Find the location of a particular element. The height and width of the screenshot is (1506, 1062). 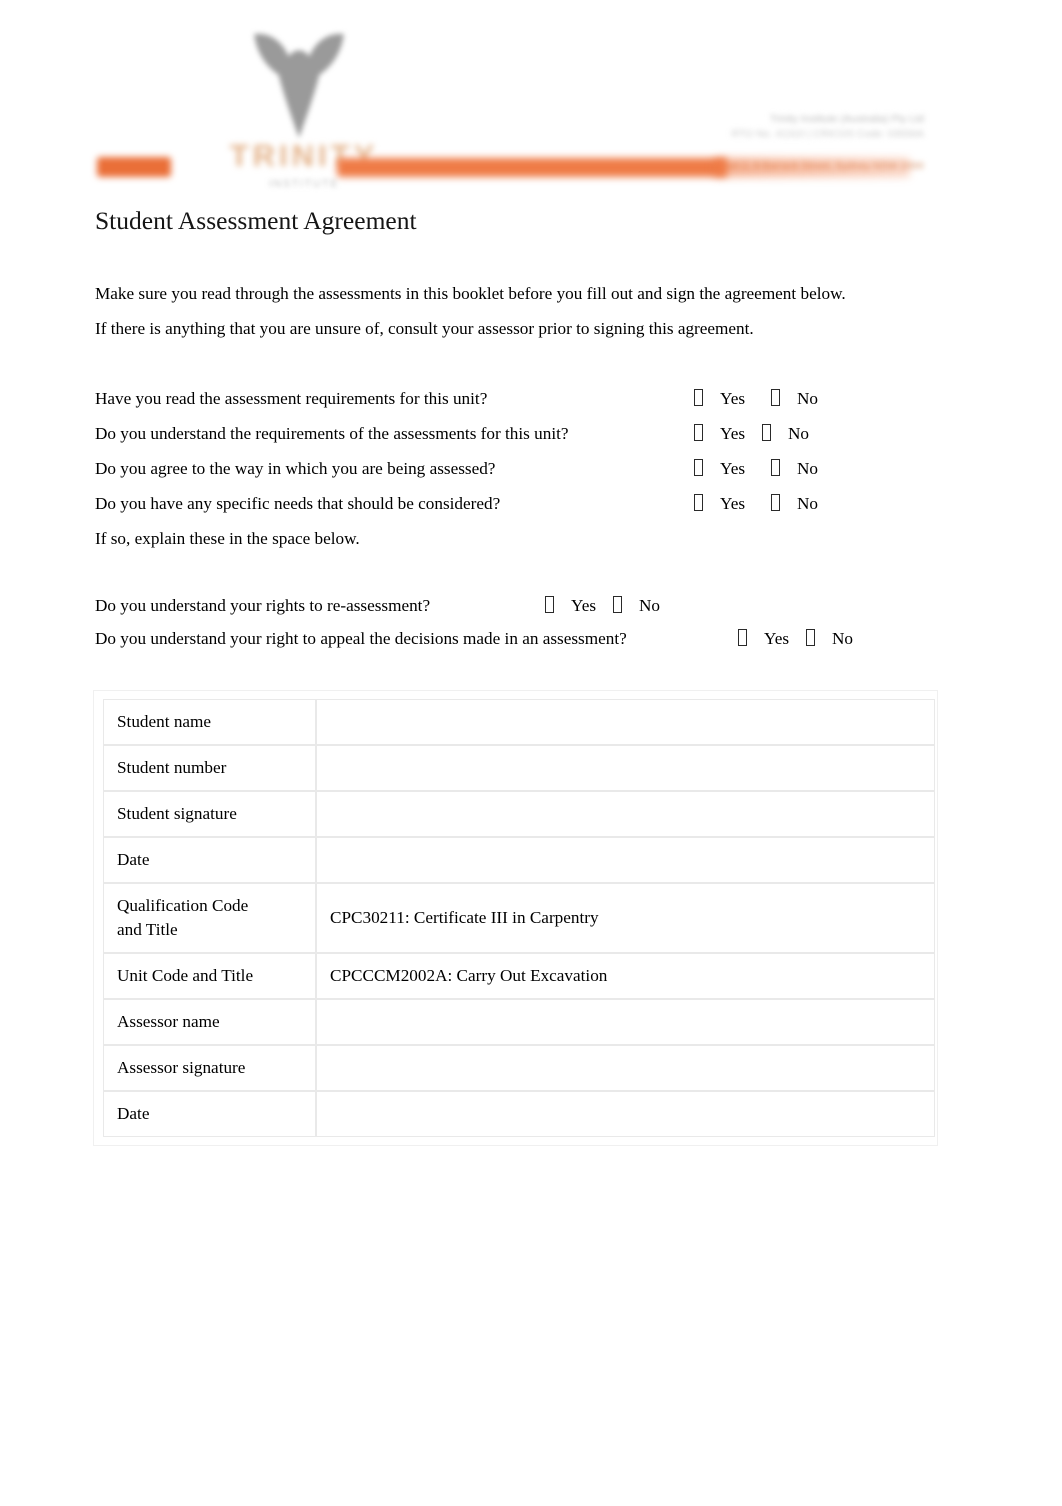

row-label: Student number is located at coordinates (209, 768).